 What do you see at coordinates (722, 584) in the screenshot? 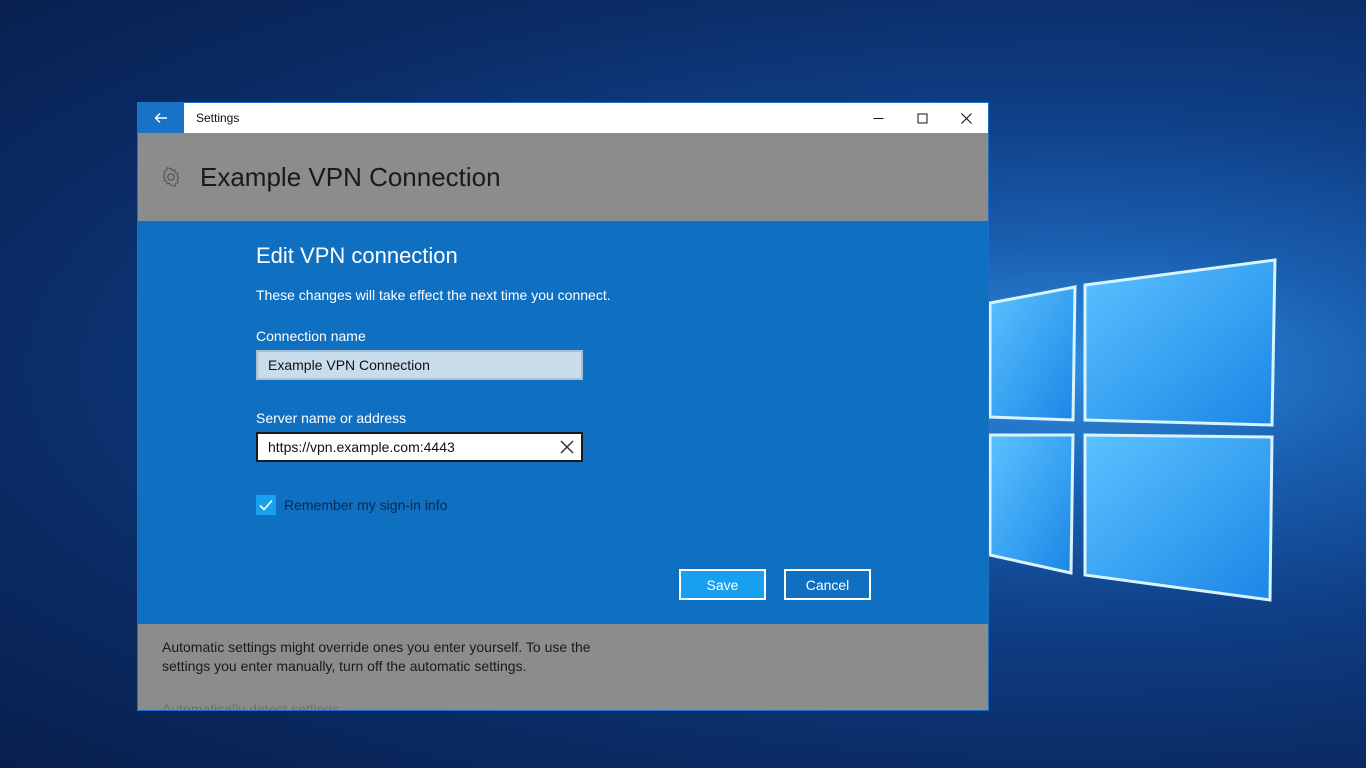
I see `save-button: Save` at bounding box center [722, 584].